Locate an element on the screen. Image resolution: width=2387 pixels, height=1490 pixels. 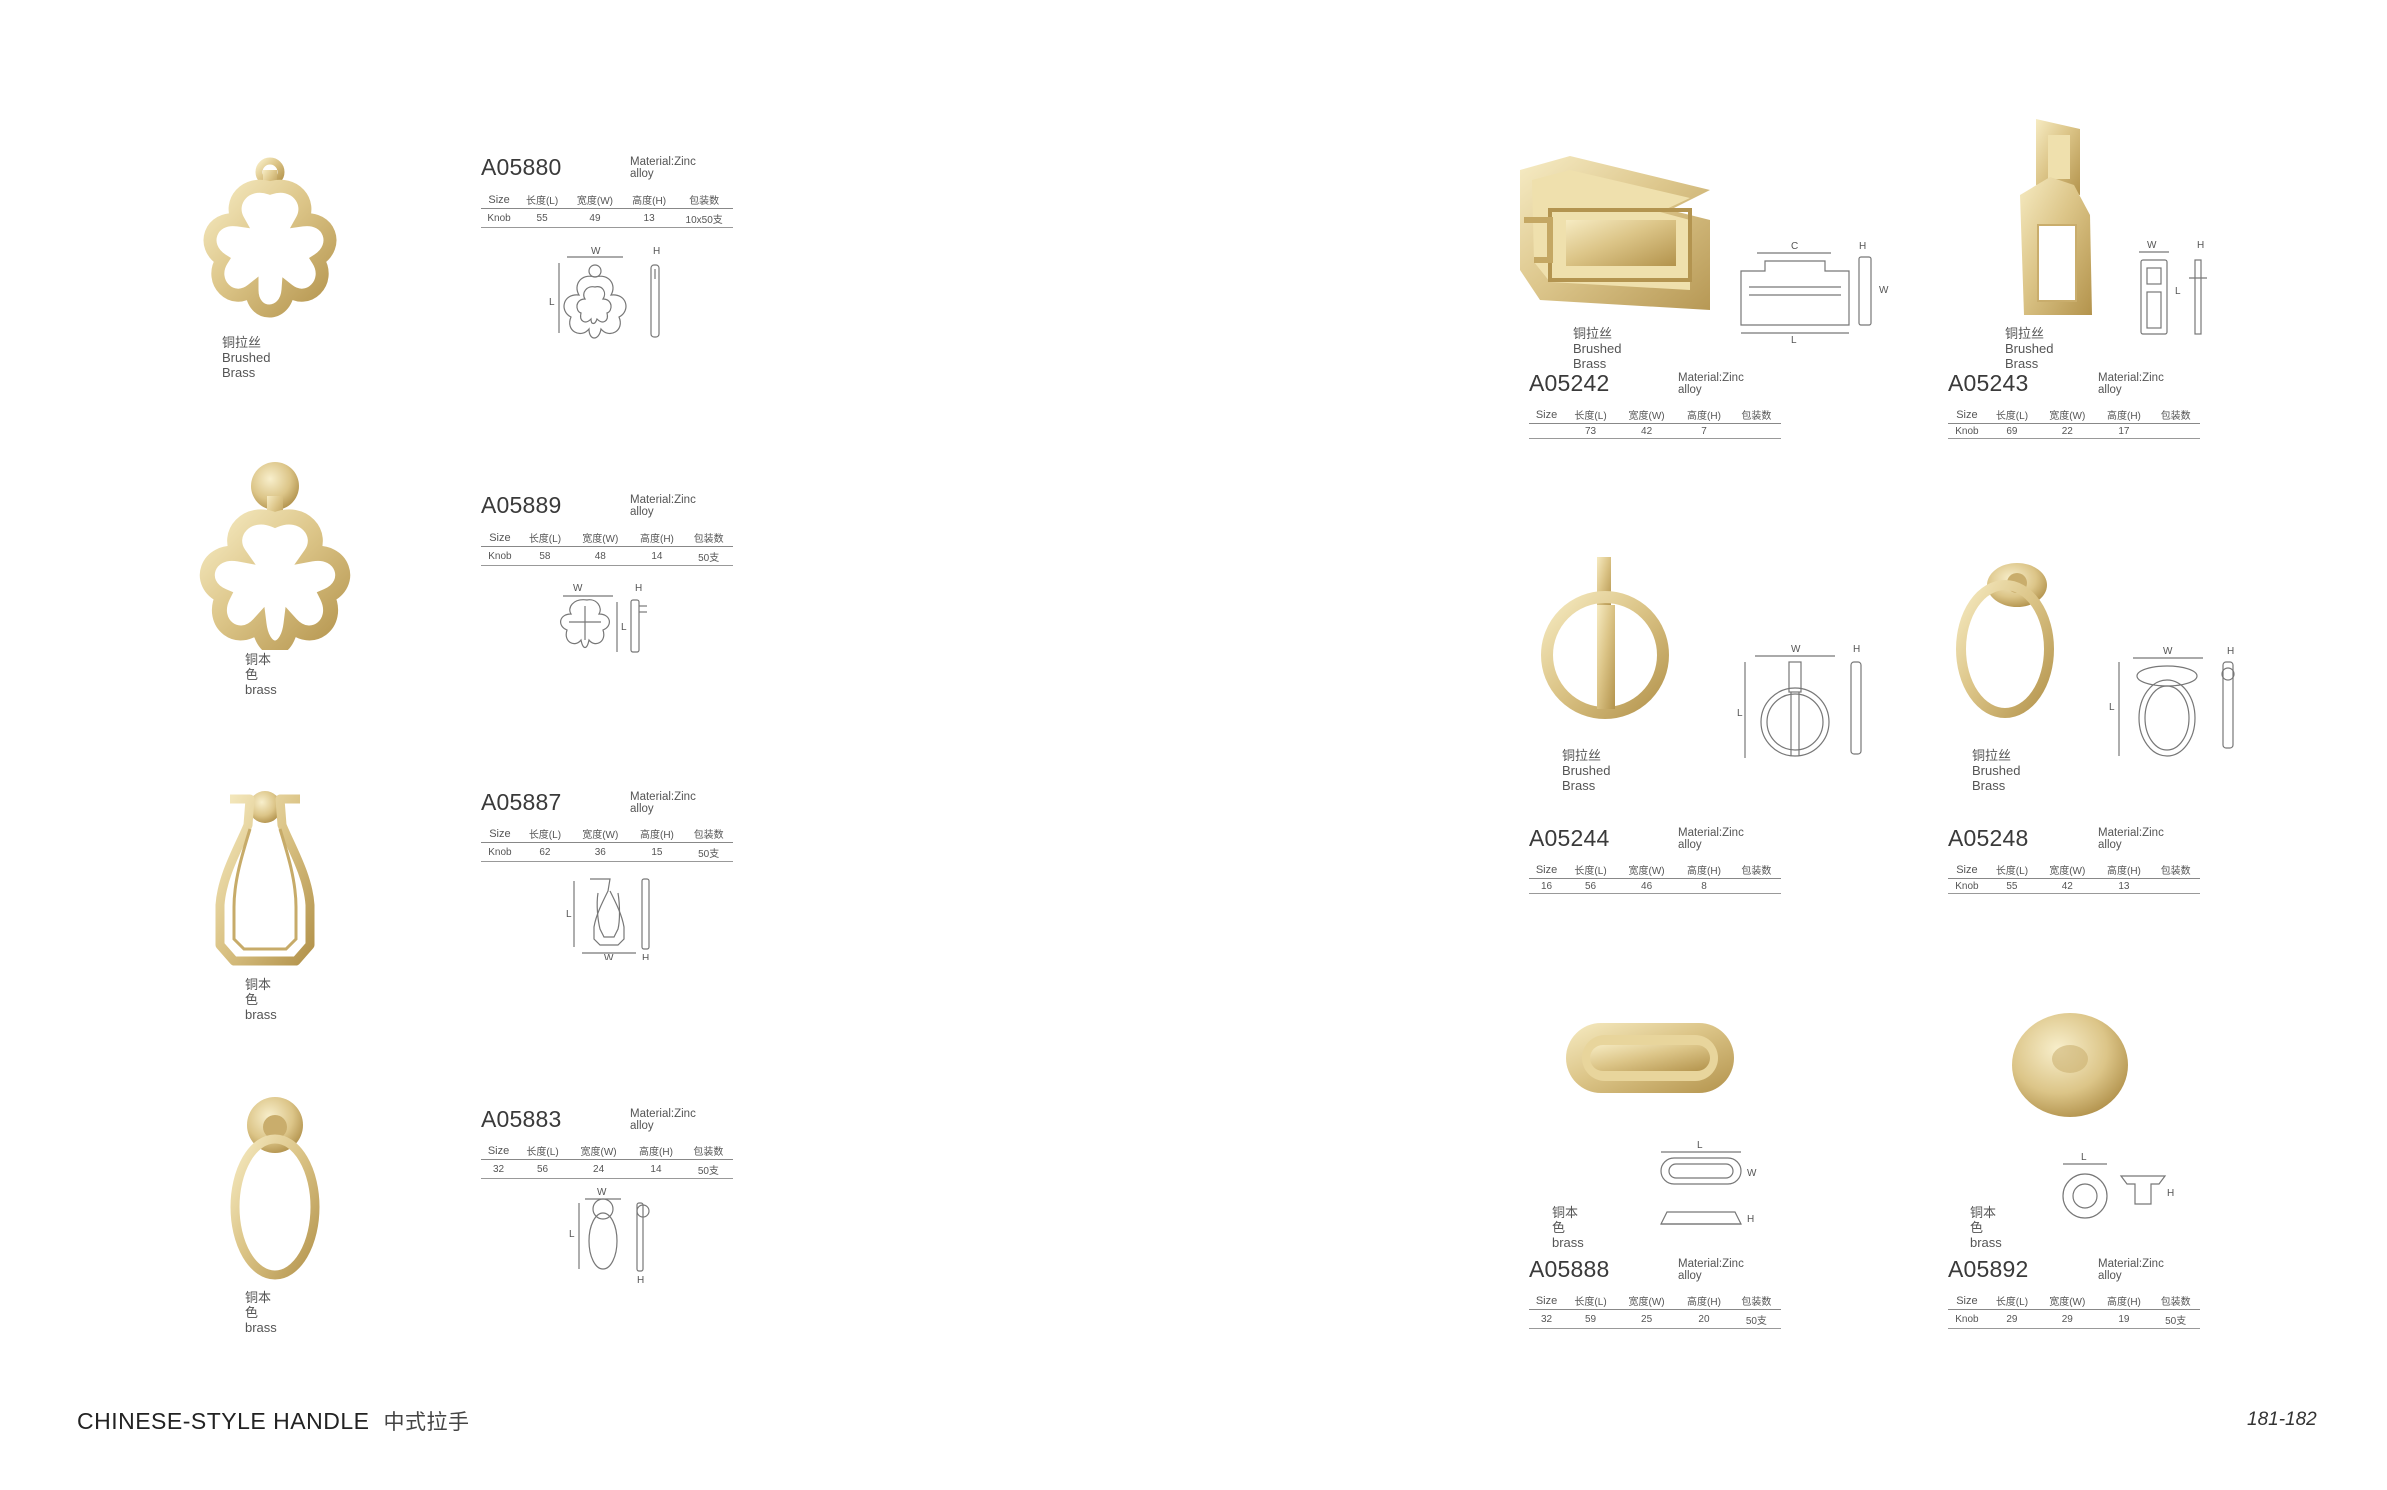
spec-cell: 24 is located at coordinates (598, 1169).